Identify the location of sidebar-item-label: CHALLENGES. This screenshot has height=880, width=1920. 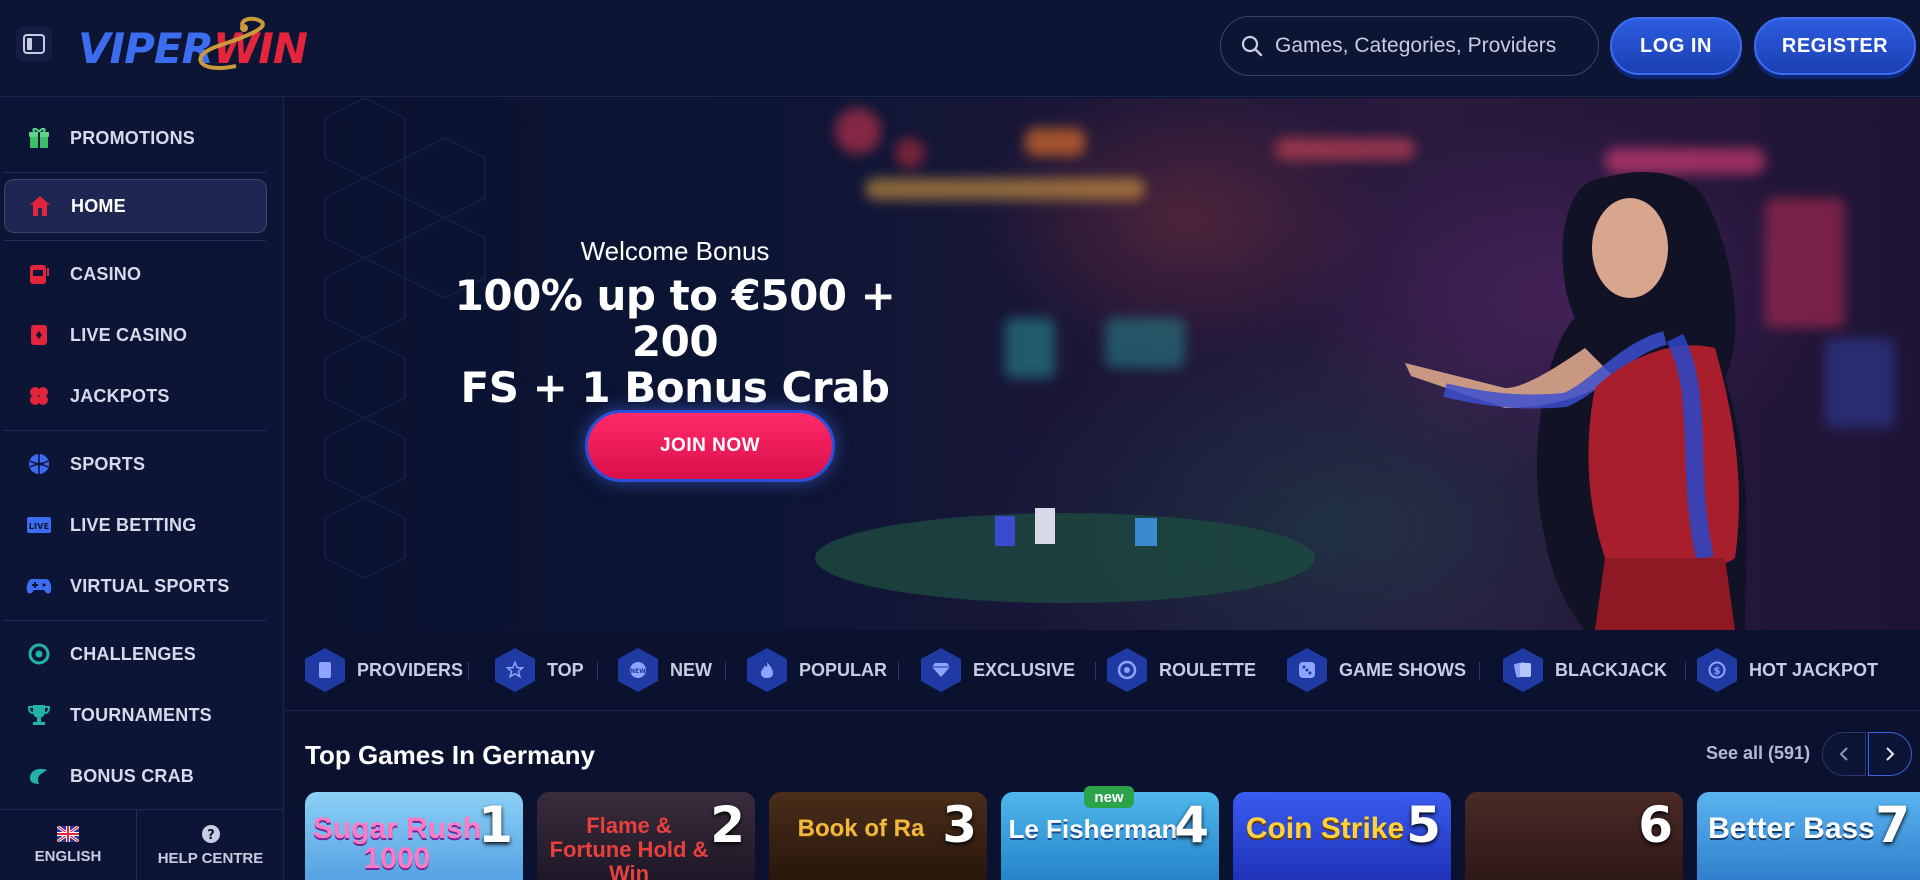
(133, 653).